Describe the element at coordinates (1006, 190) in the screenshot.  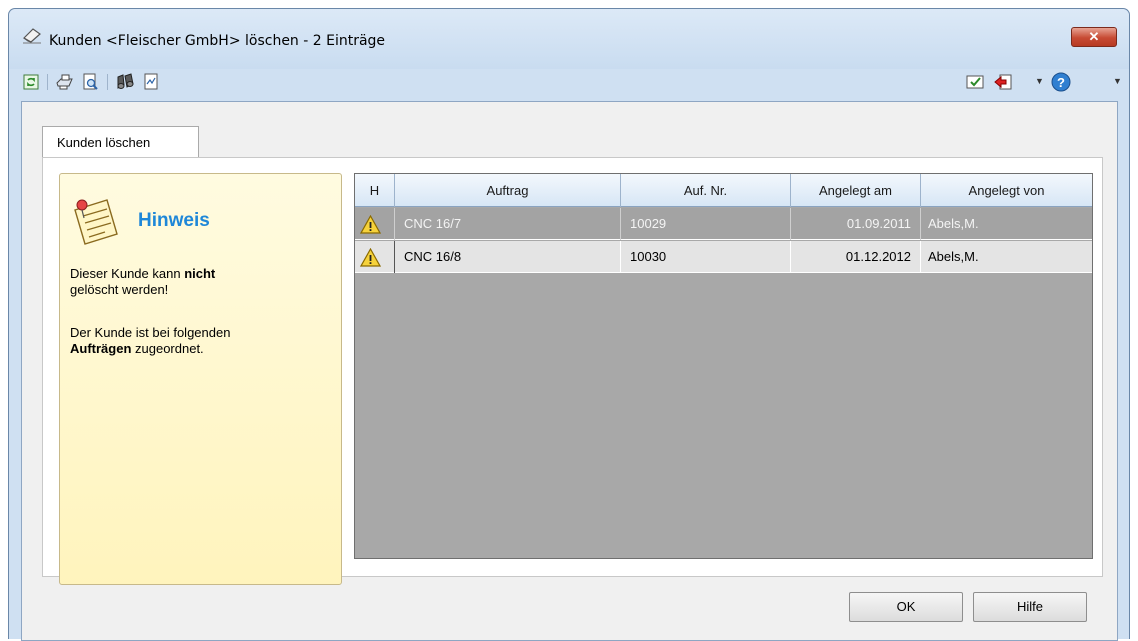
I see `column-header-angelegt-von: Angelegt von` at that location.